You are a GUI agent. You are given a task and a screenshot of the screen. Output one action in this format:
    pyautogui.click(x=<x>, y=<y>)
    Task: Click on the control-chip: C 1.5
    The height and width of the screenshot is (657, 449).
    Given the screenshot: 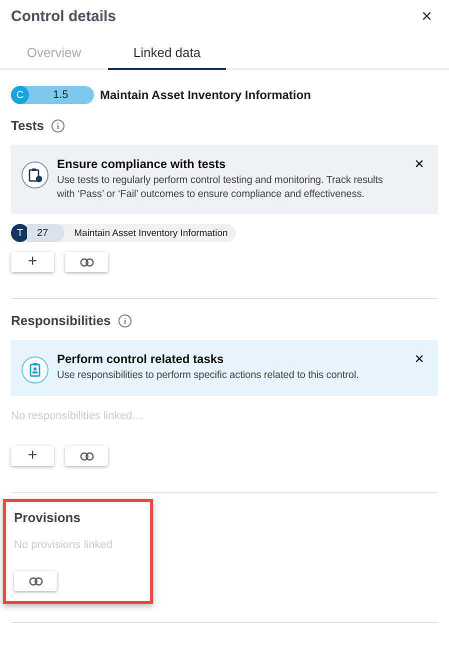 What is the action you would take?
    pyautogui.click(x=52, y=95)
    